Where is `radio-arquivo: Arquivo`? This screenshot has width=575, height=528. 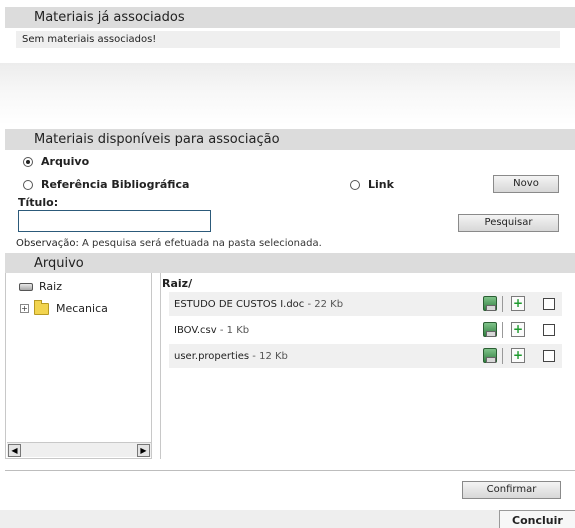
radio-arquivo: Arquivo is located at coordinates (56, 161).